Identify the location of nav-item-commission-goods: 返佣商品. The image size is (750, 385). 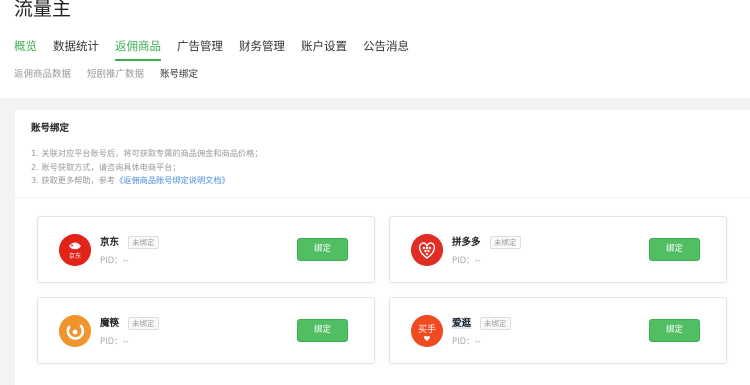
(138, 50).